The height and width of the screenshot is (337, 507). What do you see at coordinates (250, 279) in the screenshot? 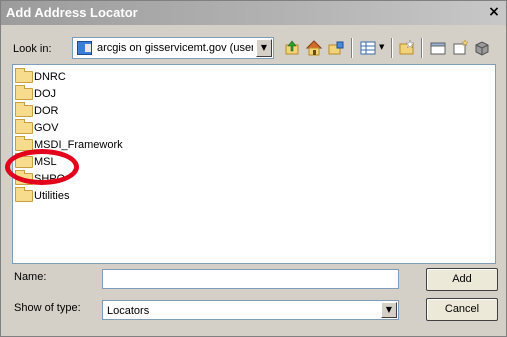
I see `name-field` at bounding box center [250, 279].